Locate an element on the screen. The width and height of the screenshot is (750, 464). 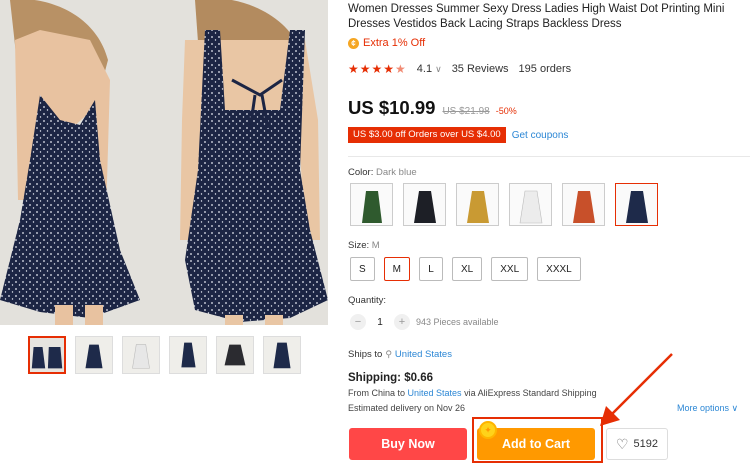
color-swatch-orange is located at coordinates (583, 204).